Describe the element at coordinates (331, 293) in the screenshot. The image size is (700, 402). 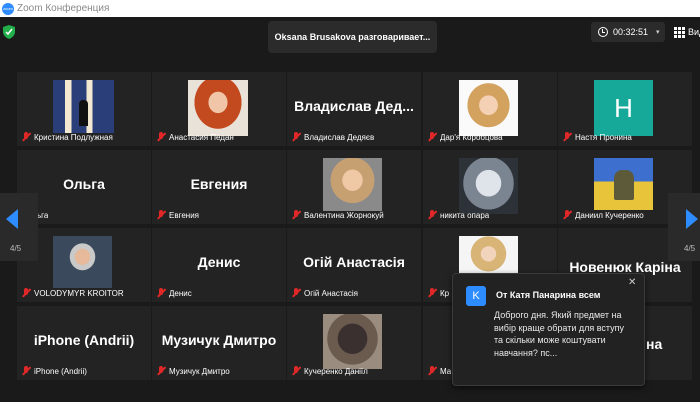
I see `participant-name: Огій Анастасія` at that location.